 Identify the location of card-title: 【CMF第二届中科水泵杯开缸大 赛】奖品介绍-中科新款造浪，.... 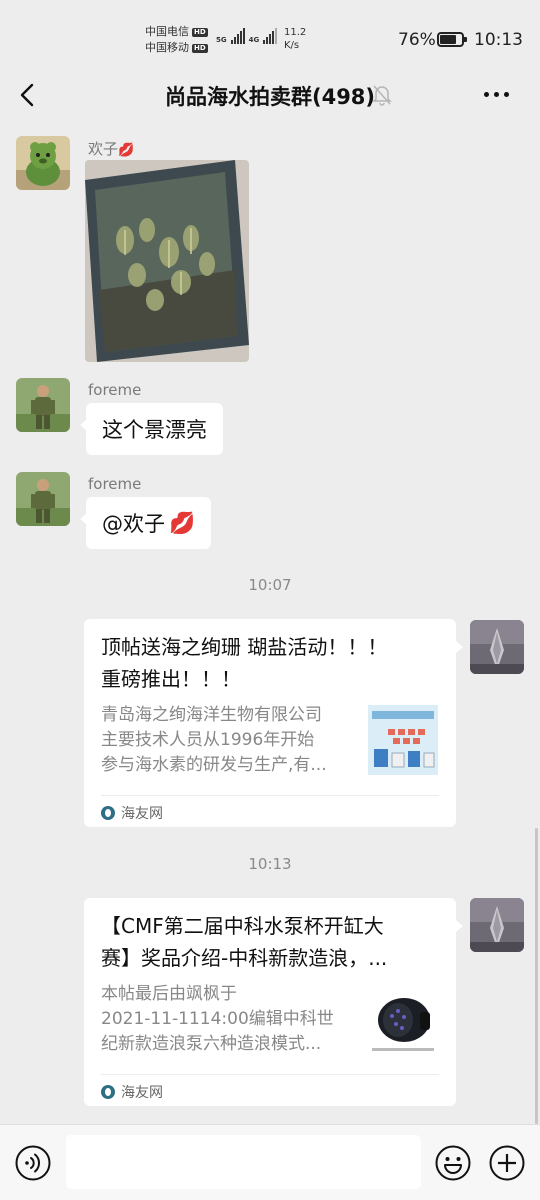
(244, 942).